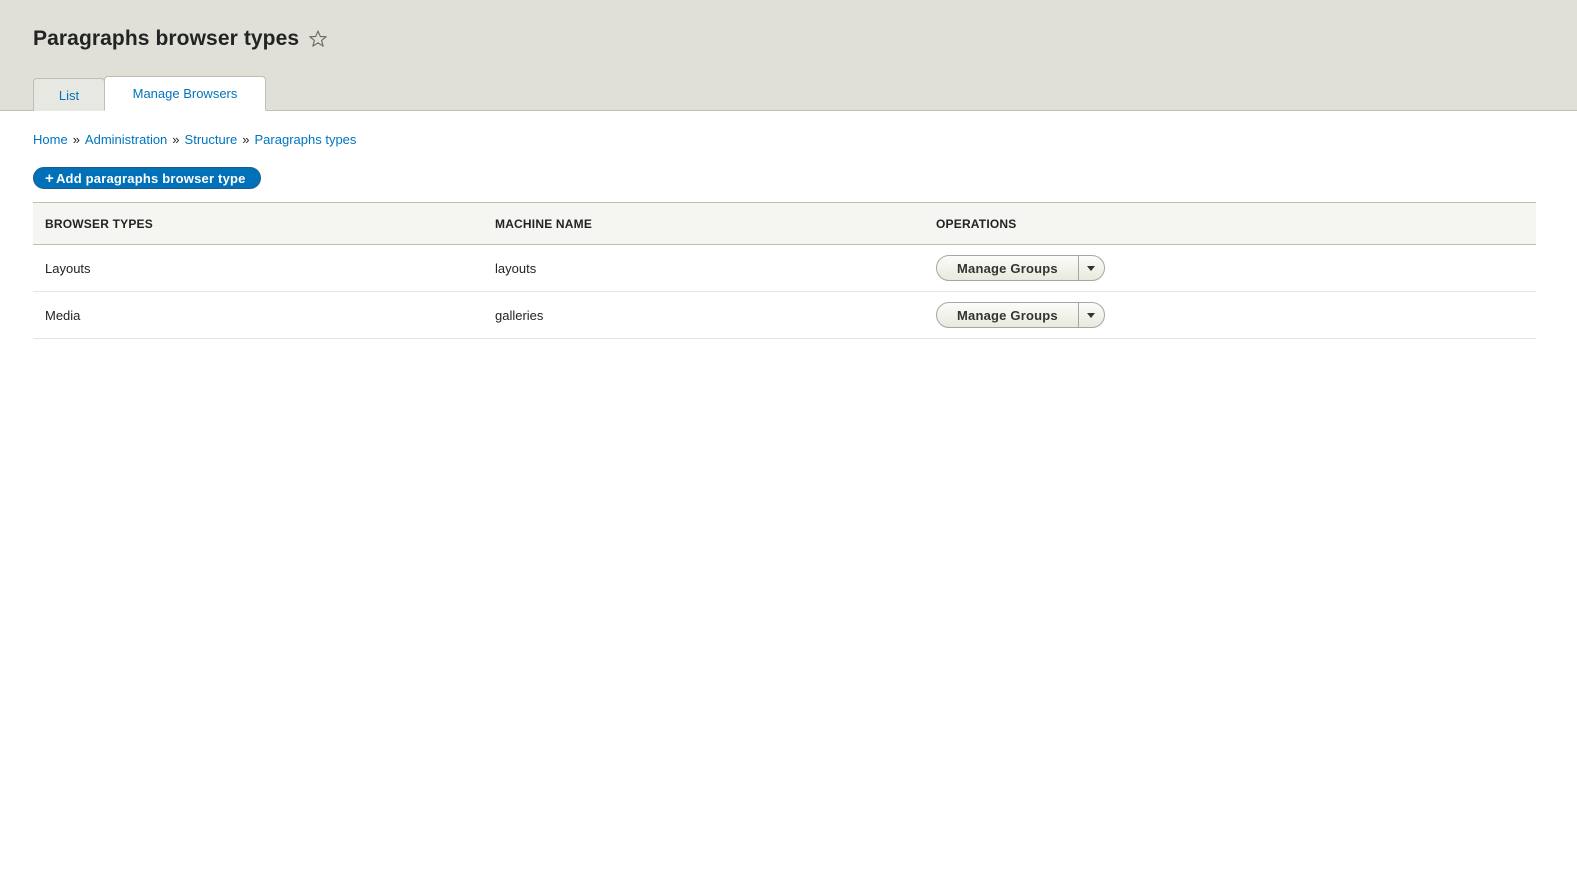 The image size is (1577, 880). Describe the element at coordinates (258, 268) in the screenshot. I see `browser-type-name: Layouts` at that location.